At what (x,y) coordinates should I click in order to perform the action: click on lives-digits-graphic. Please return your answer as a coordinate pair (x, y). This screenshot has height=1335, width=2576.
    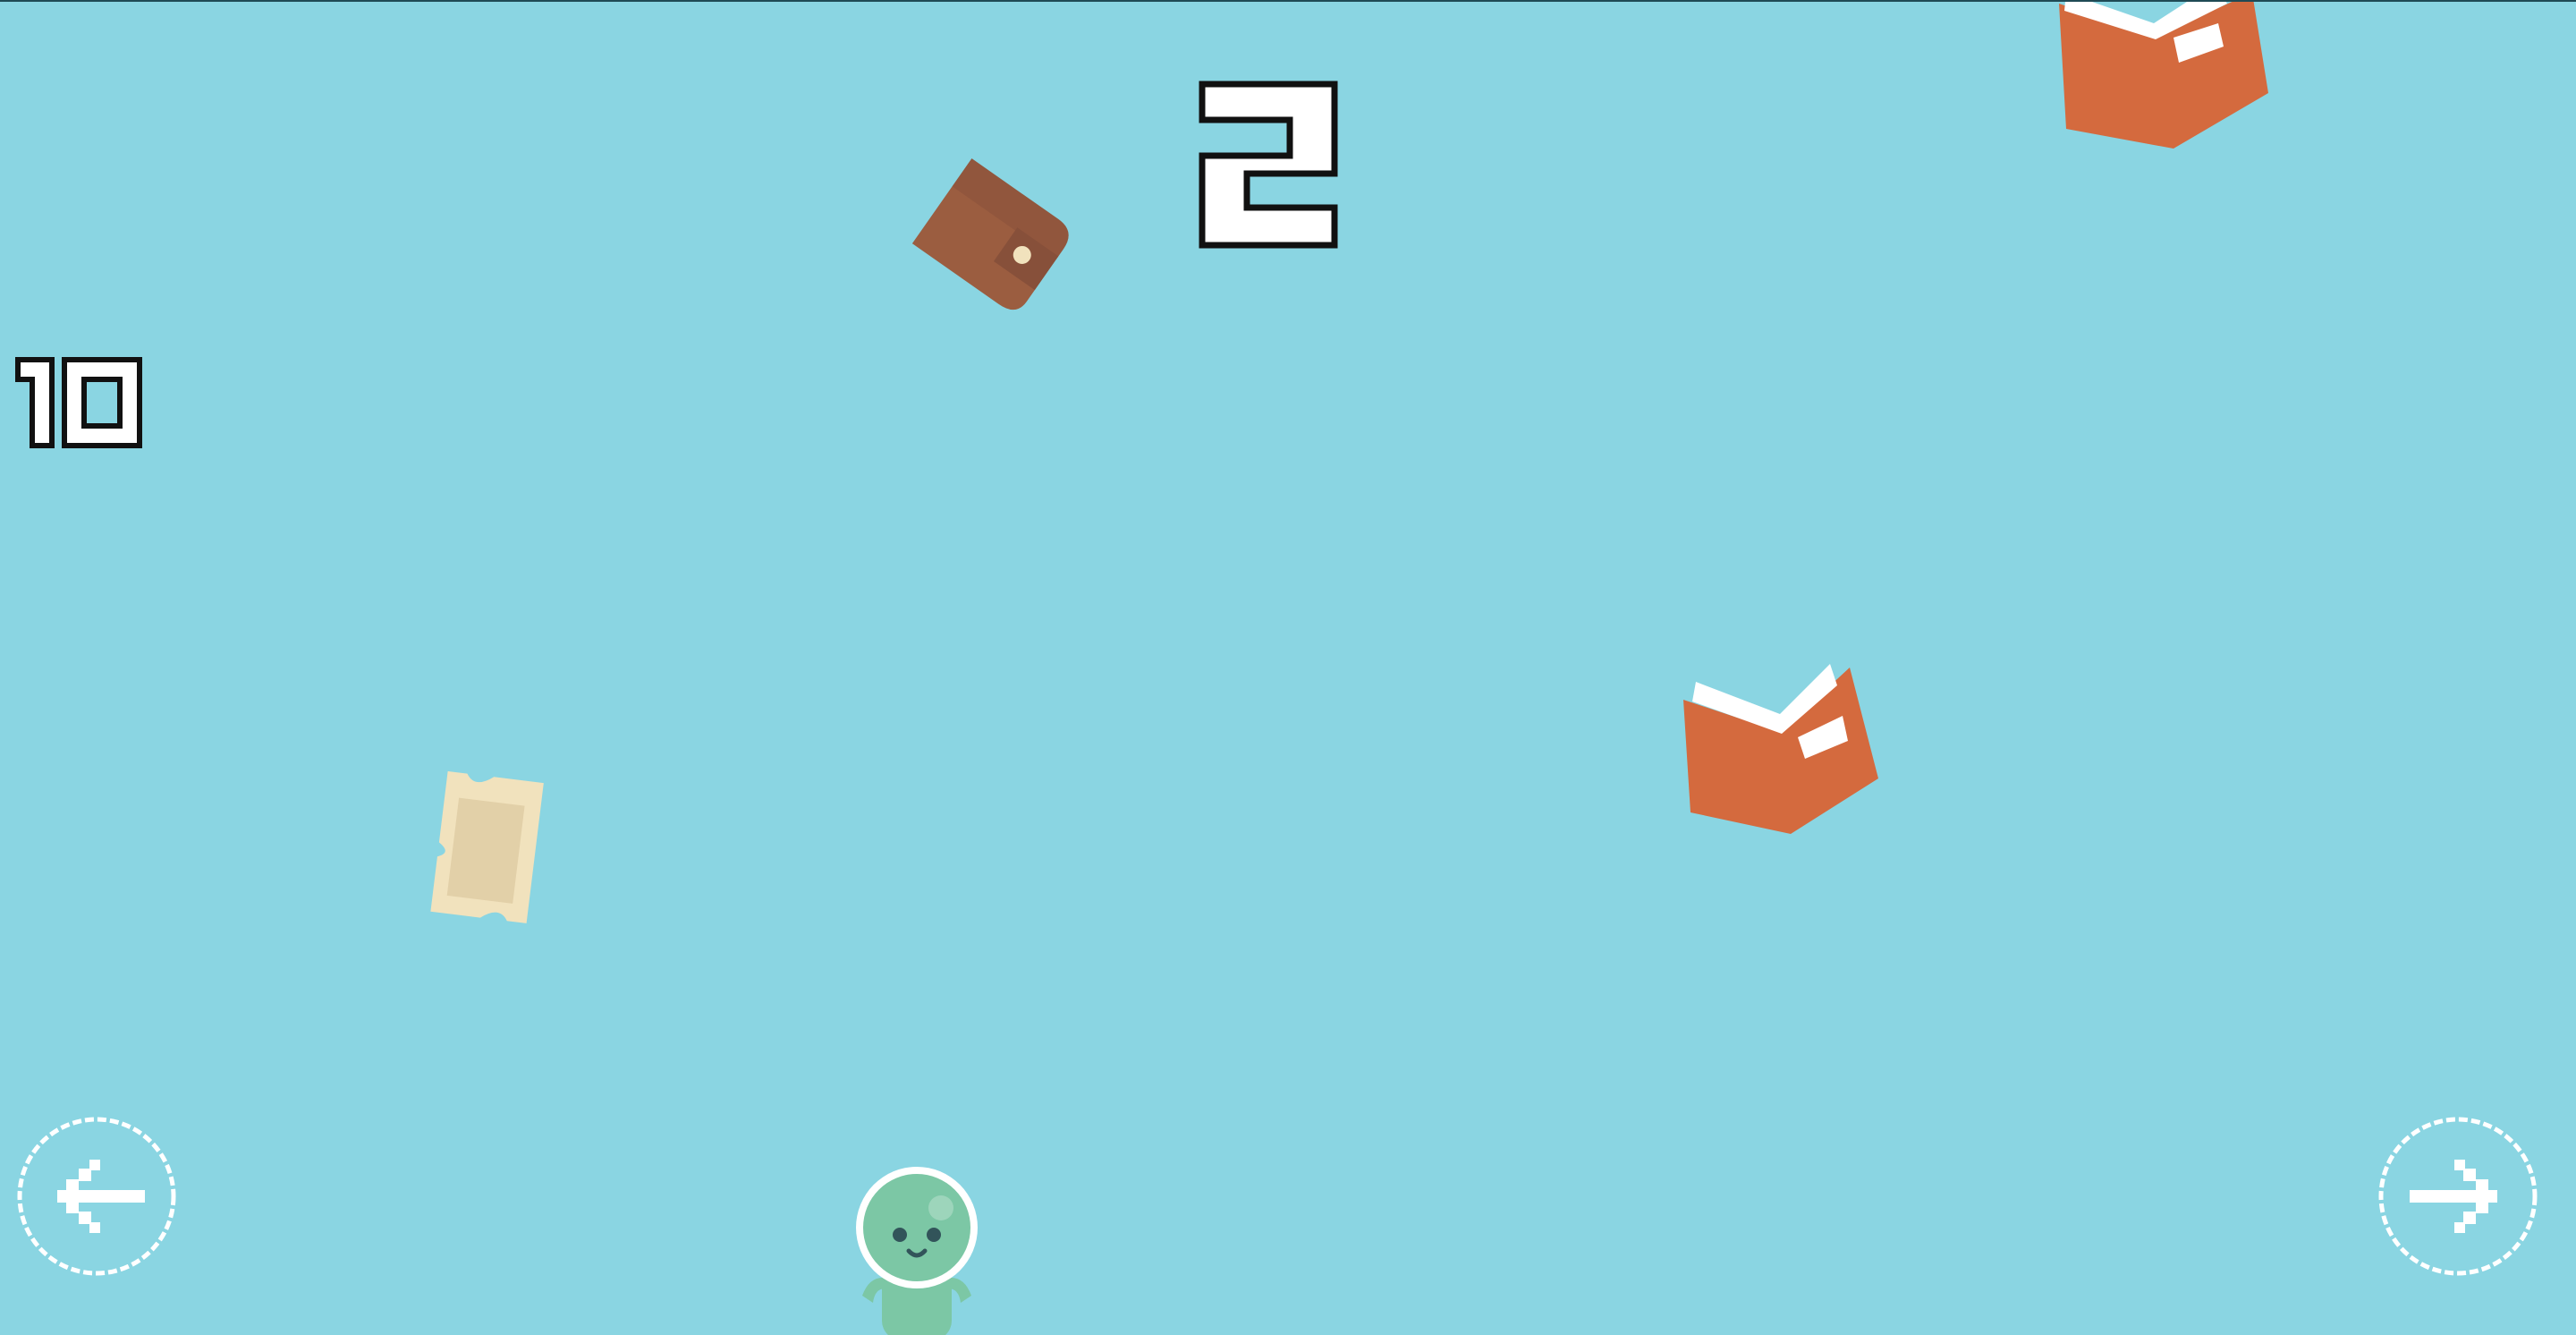
    Looking at the image, I should click on (78, 402).